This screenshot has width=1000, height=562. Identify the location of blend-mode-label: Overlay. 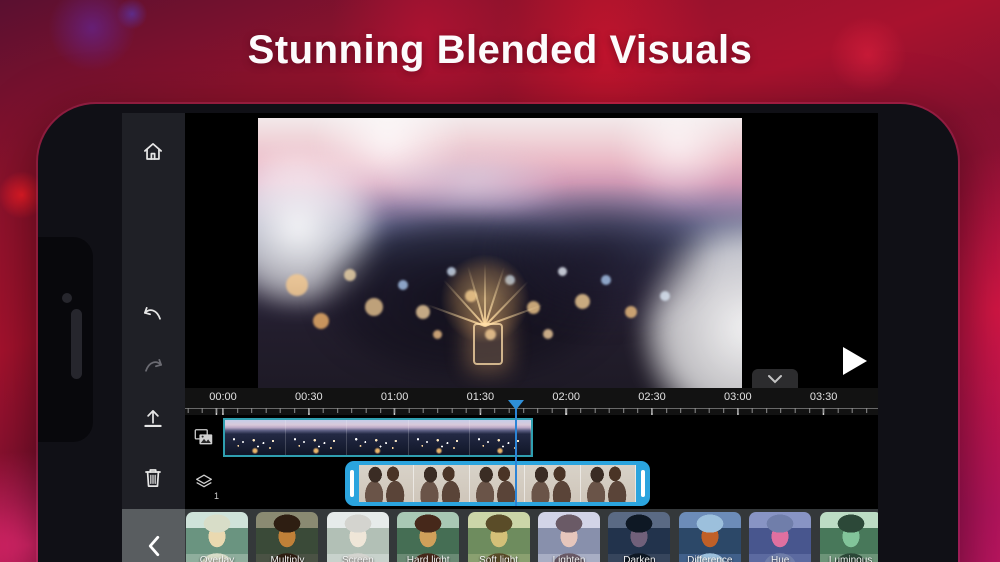
(217, 558).